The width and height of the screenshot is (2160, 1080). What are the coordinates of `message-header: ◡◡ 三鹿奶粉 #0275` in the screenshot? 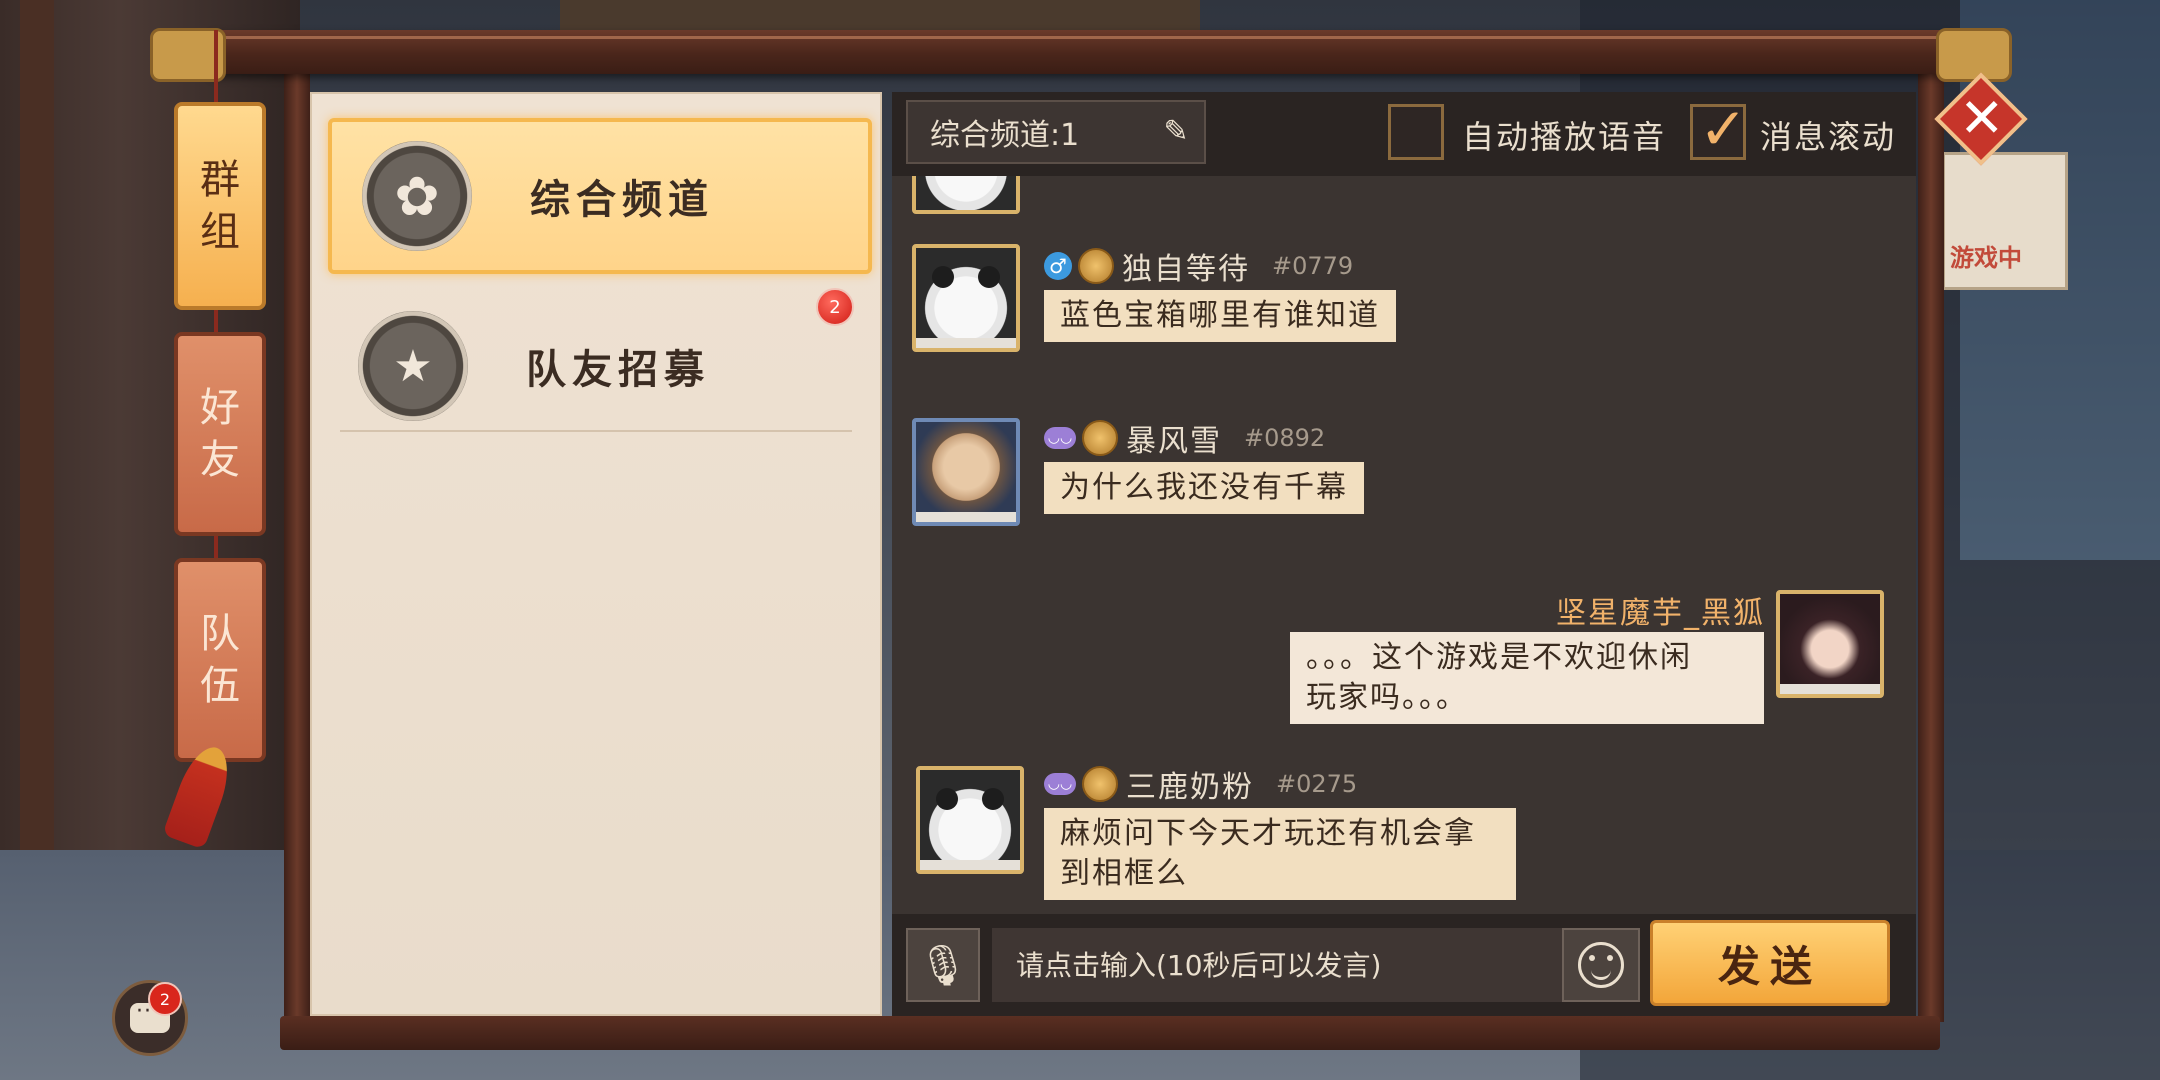 It's located at (1201, 785).